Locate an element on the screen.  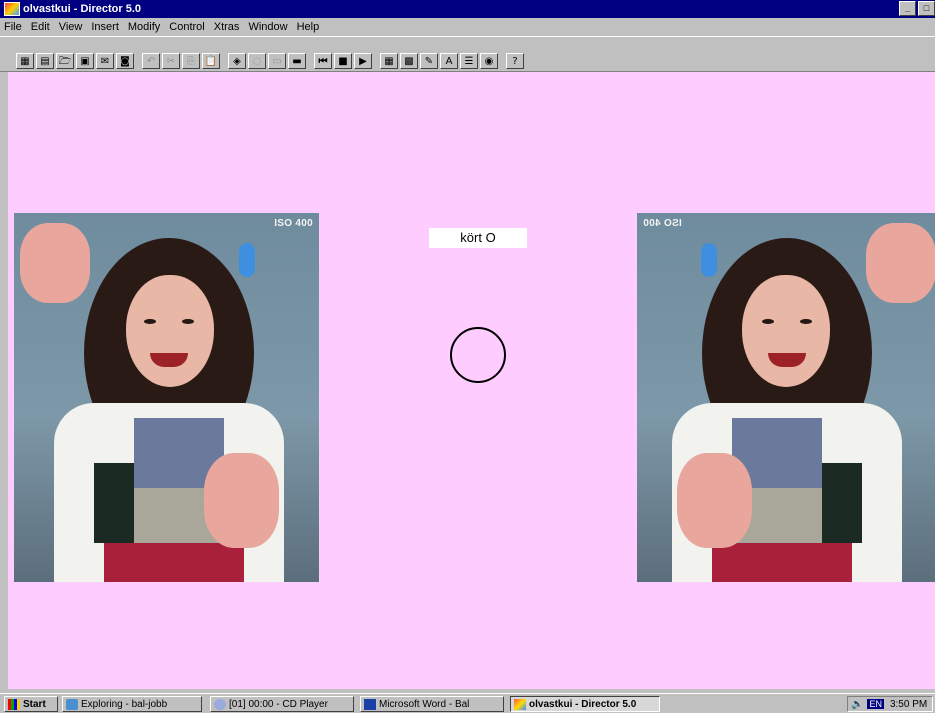
explorer-icon is located at coordinates (72, 704).